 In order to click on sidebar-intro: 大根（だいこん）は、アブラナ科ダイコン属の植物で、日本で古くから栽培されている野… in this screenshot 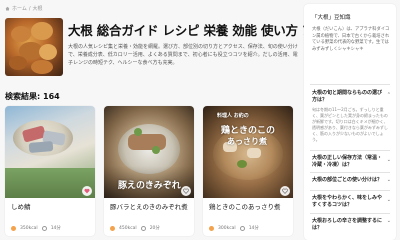, I will do `click(351, 39)`.